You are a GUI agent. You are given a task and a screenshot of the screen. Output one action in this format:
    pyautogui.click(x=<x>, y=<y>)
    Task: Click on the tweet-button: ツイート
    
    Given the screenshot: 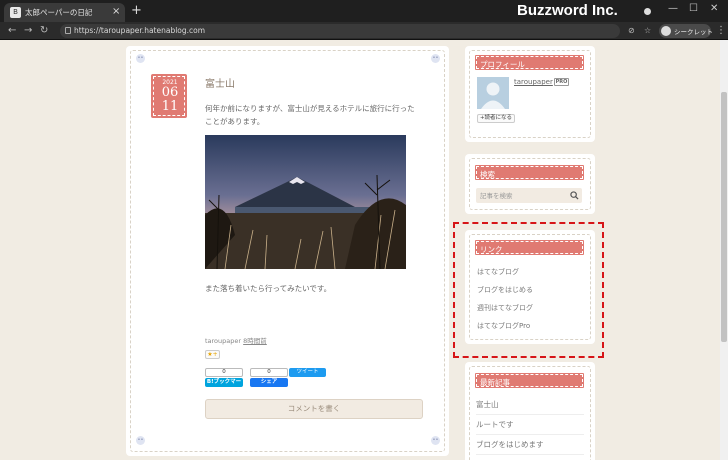 What is the action you would take?
    pyautogui.click(x=307, y=372)
    